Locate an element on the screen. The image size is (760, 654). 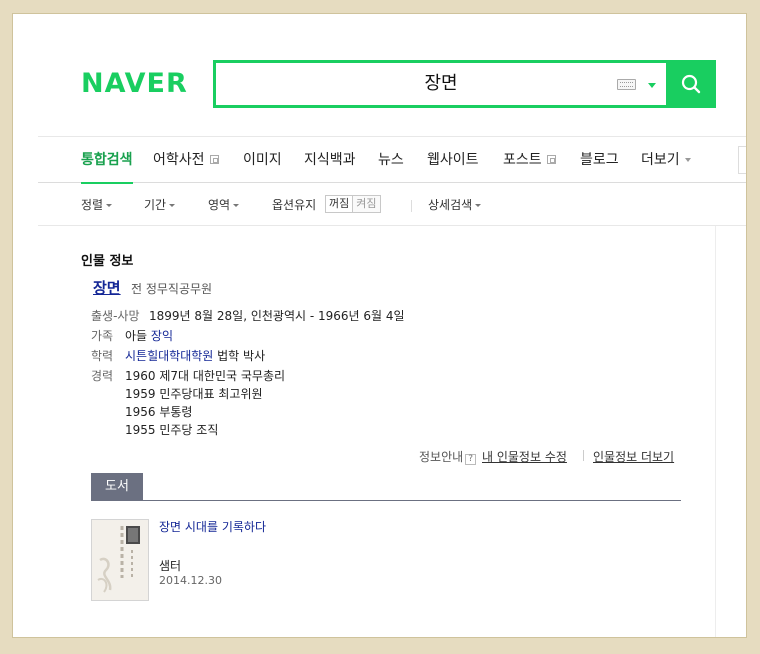
search-button is located at coordinates (691, 84).